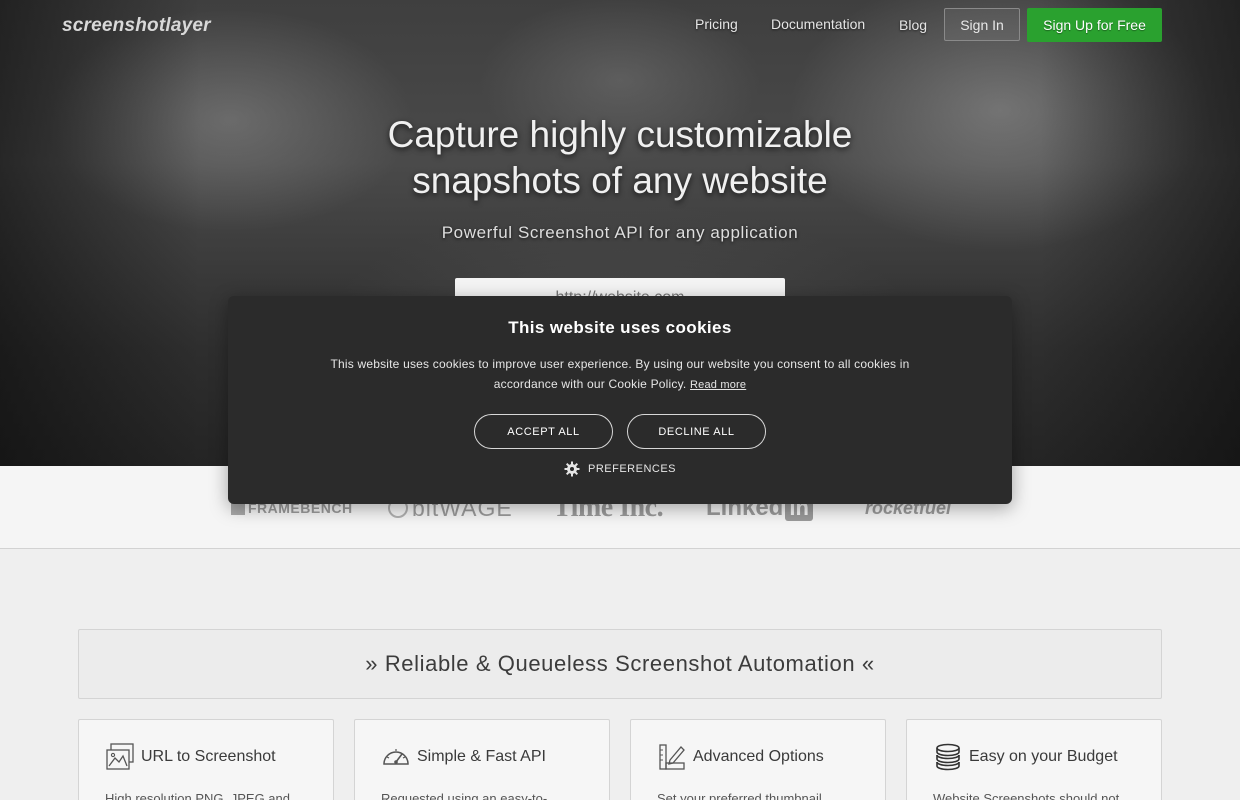  Describe the element at coordinates (818, 24) in the screenshot. I see `nav-documentation-link: Documentation` at that location.